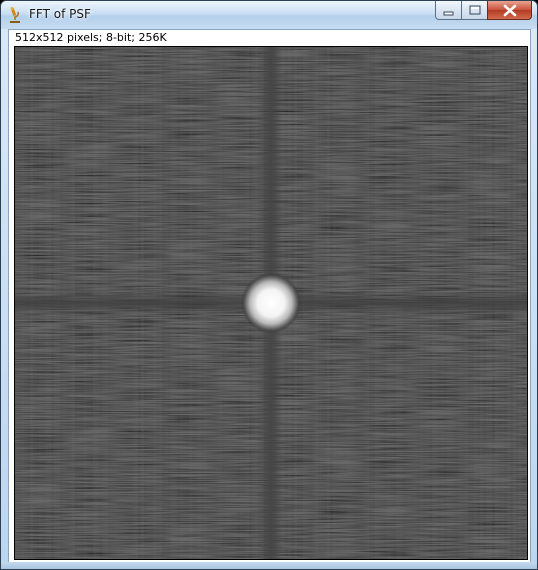 The image size is (538, 570). What do you see at coordinates (448, 13) in the screenshot?
I see `minimize-icon` at bounding box center [448, 13].